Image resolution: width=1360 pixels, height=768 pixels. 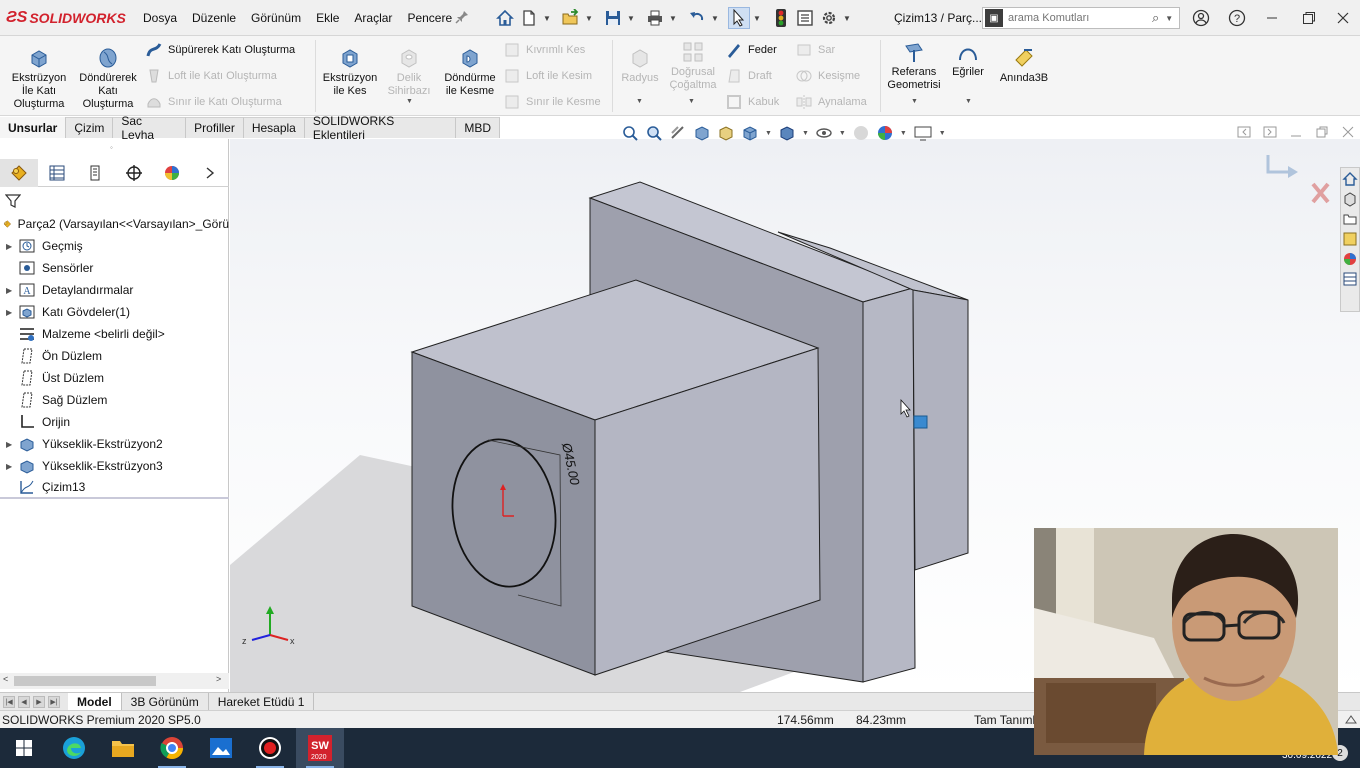 I want to click on tree-item-origin: Orijin, so click(x=114, y=422).